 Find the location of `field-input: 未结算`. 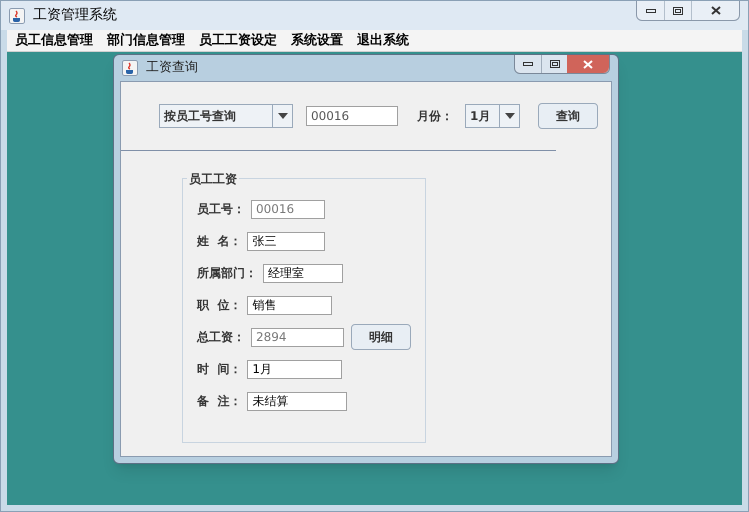

field-input: 未结算 is located at coordinates (297, 401).